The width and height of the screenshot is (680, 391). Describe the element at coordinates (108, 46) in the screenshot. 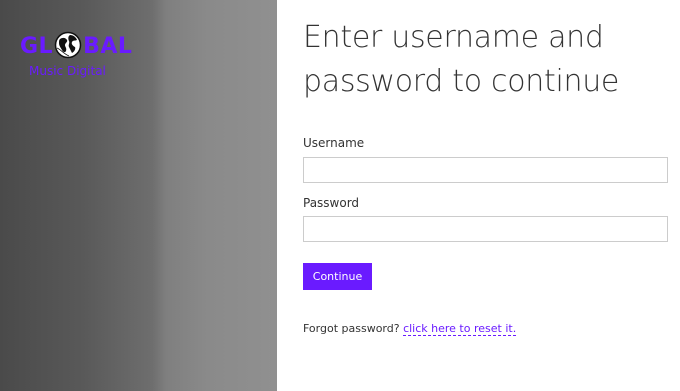

I see `logo-text-right: BAL` at that location.